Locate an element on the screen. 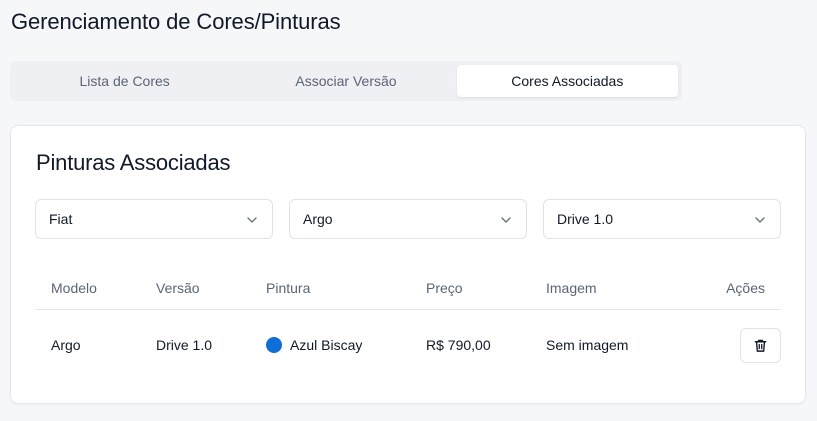 This screenshot has height=421, width=817. cell-preco: R$ 790,00 is located at coordinates (458, 345).